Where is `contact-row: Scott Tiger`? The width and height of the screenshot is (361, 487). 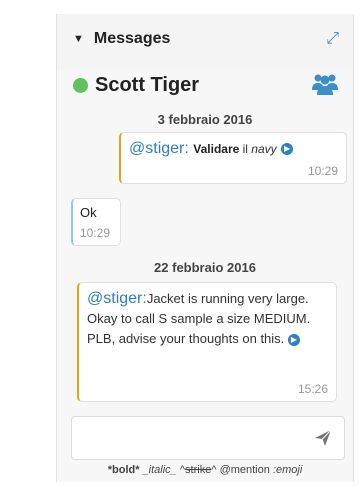 contact-row: Scott Tiger is located at coordinates (136, 85).